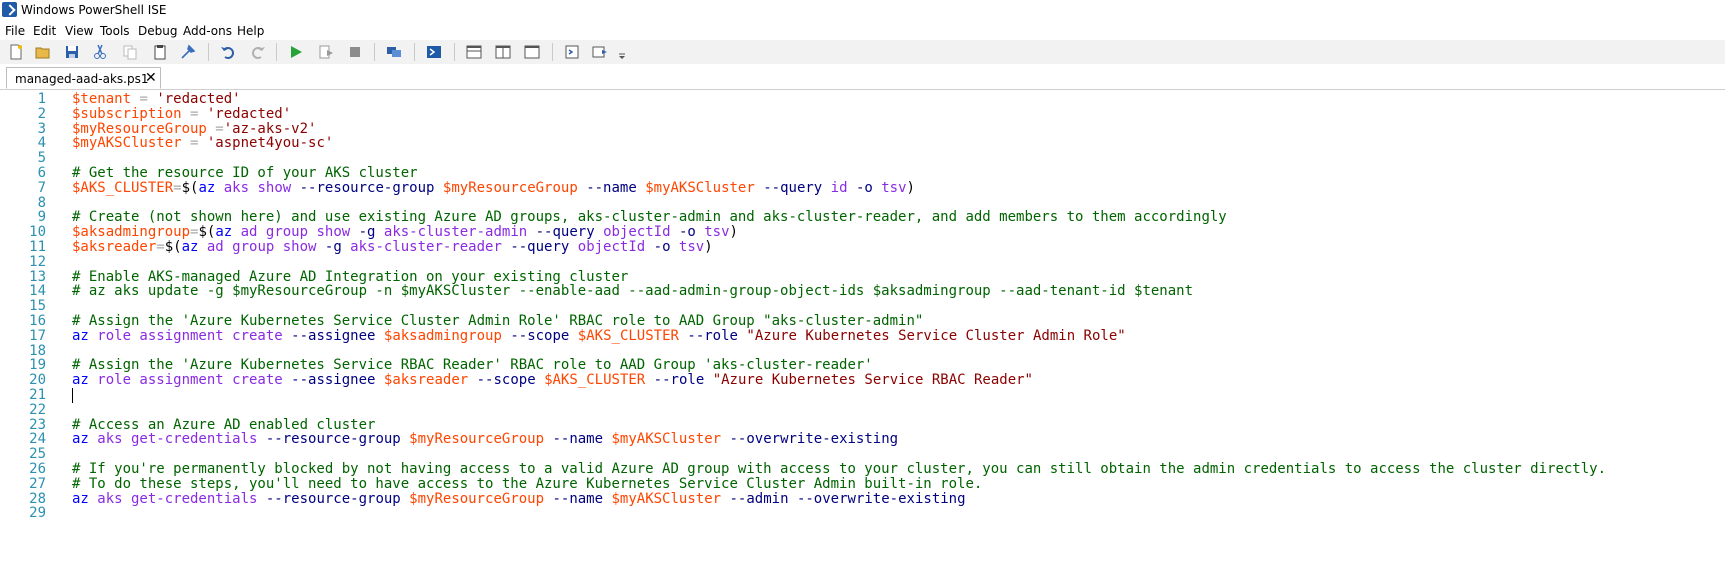 The width and height of the screenshot is (1725, 568). I want to click on pane-right-icon, so click(503, 52).